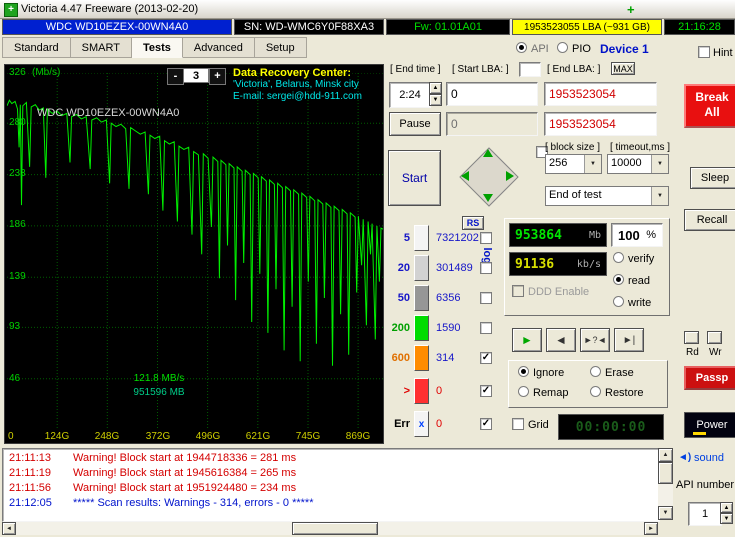  What do you see at coordinates (600, 124) in the screenshot?
I see `end-lba-field-2: 1953523054` at bounding box center [600, 124].